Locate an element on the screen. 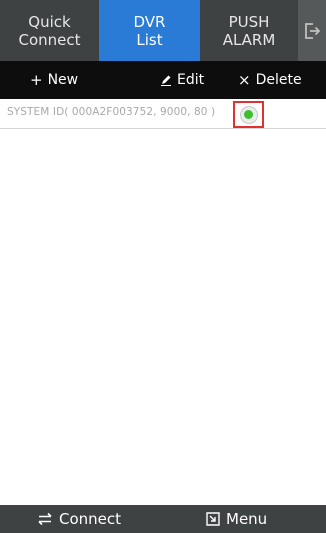 This screenshot has height=533, width=326. new-button: + New is located at coordinates (54, 80).